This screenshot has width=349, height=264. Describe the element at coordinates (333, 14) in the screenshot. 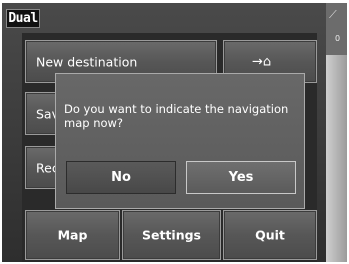

I see `satellite-icon: ⟋` at that location.